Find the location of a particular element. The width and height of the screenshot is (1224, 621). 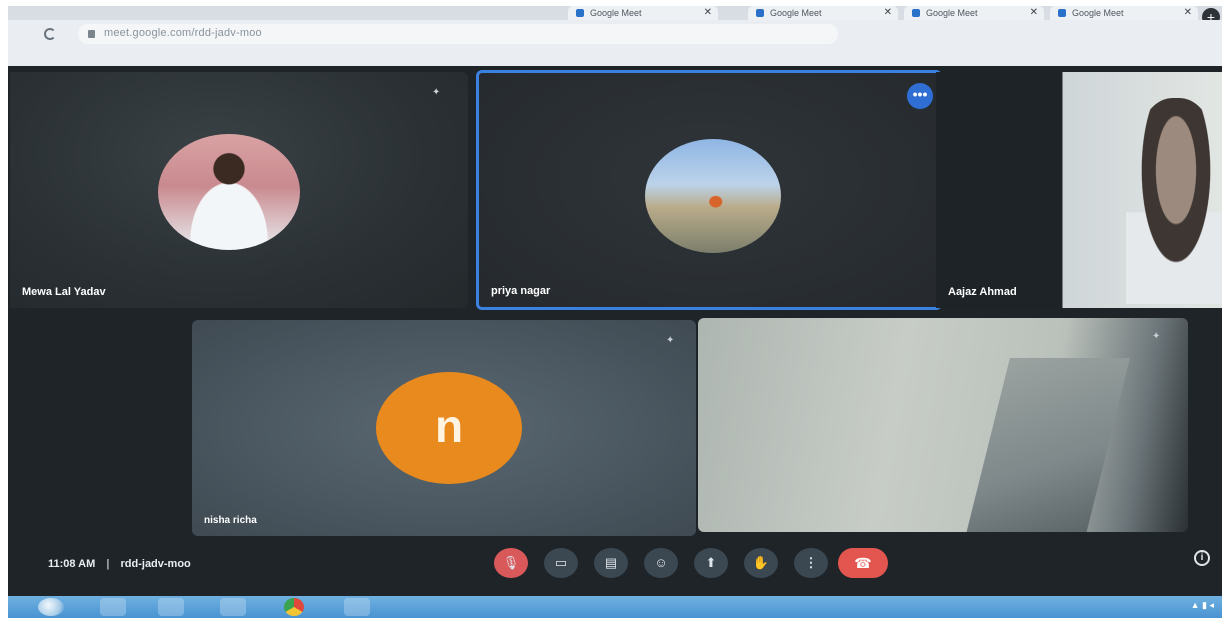

participant-tile-mewa: ✦ Mewa Lal Yadav is located at coordinates (239, 190).